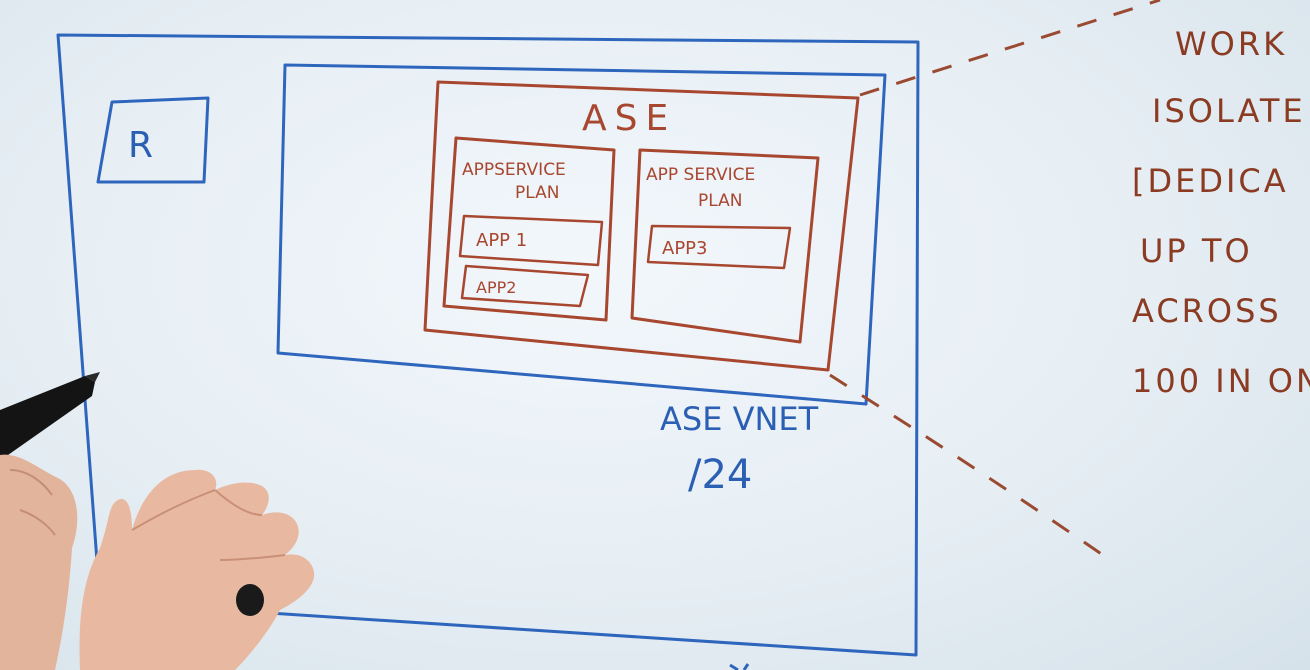 The width and height of the screenshot is (1310, 670). Describe the element at coordinates (1221, 381) in the screenshot. I see `note-line-6: 100 IN ON` at that location.